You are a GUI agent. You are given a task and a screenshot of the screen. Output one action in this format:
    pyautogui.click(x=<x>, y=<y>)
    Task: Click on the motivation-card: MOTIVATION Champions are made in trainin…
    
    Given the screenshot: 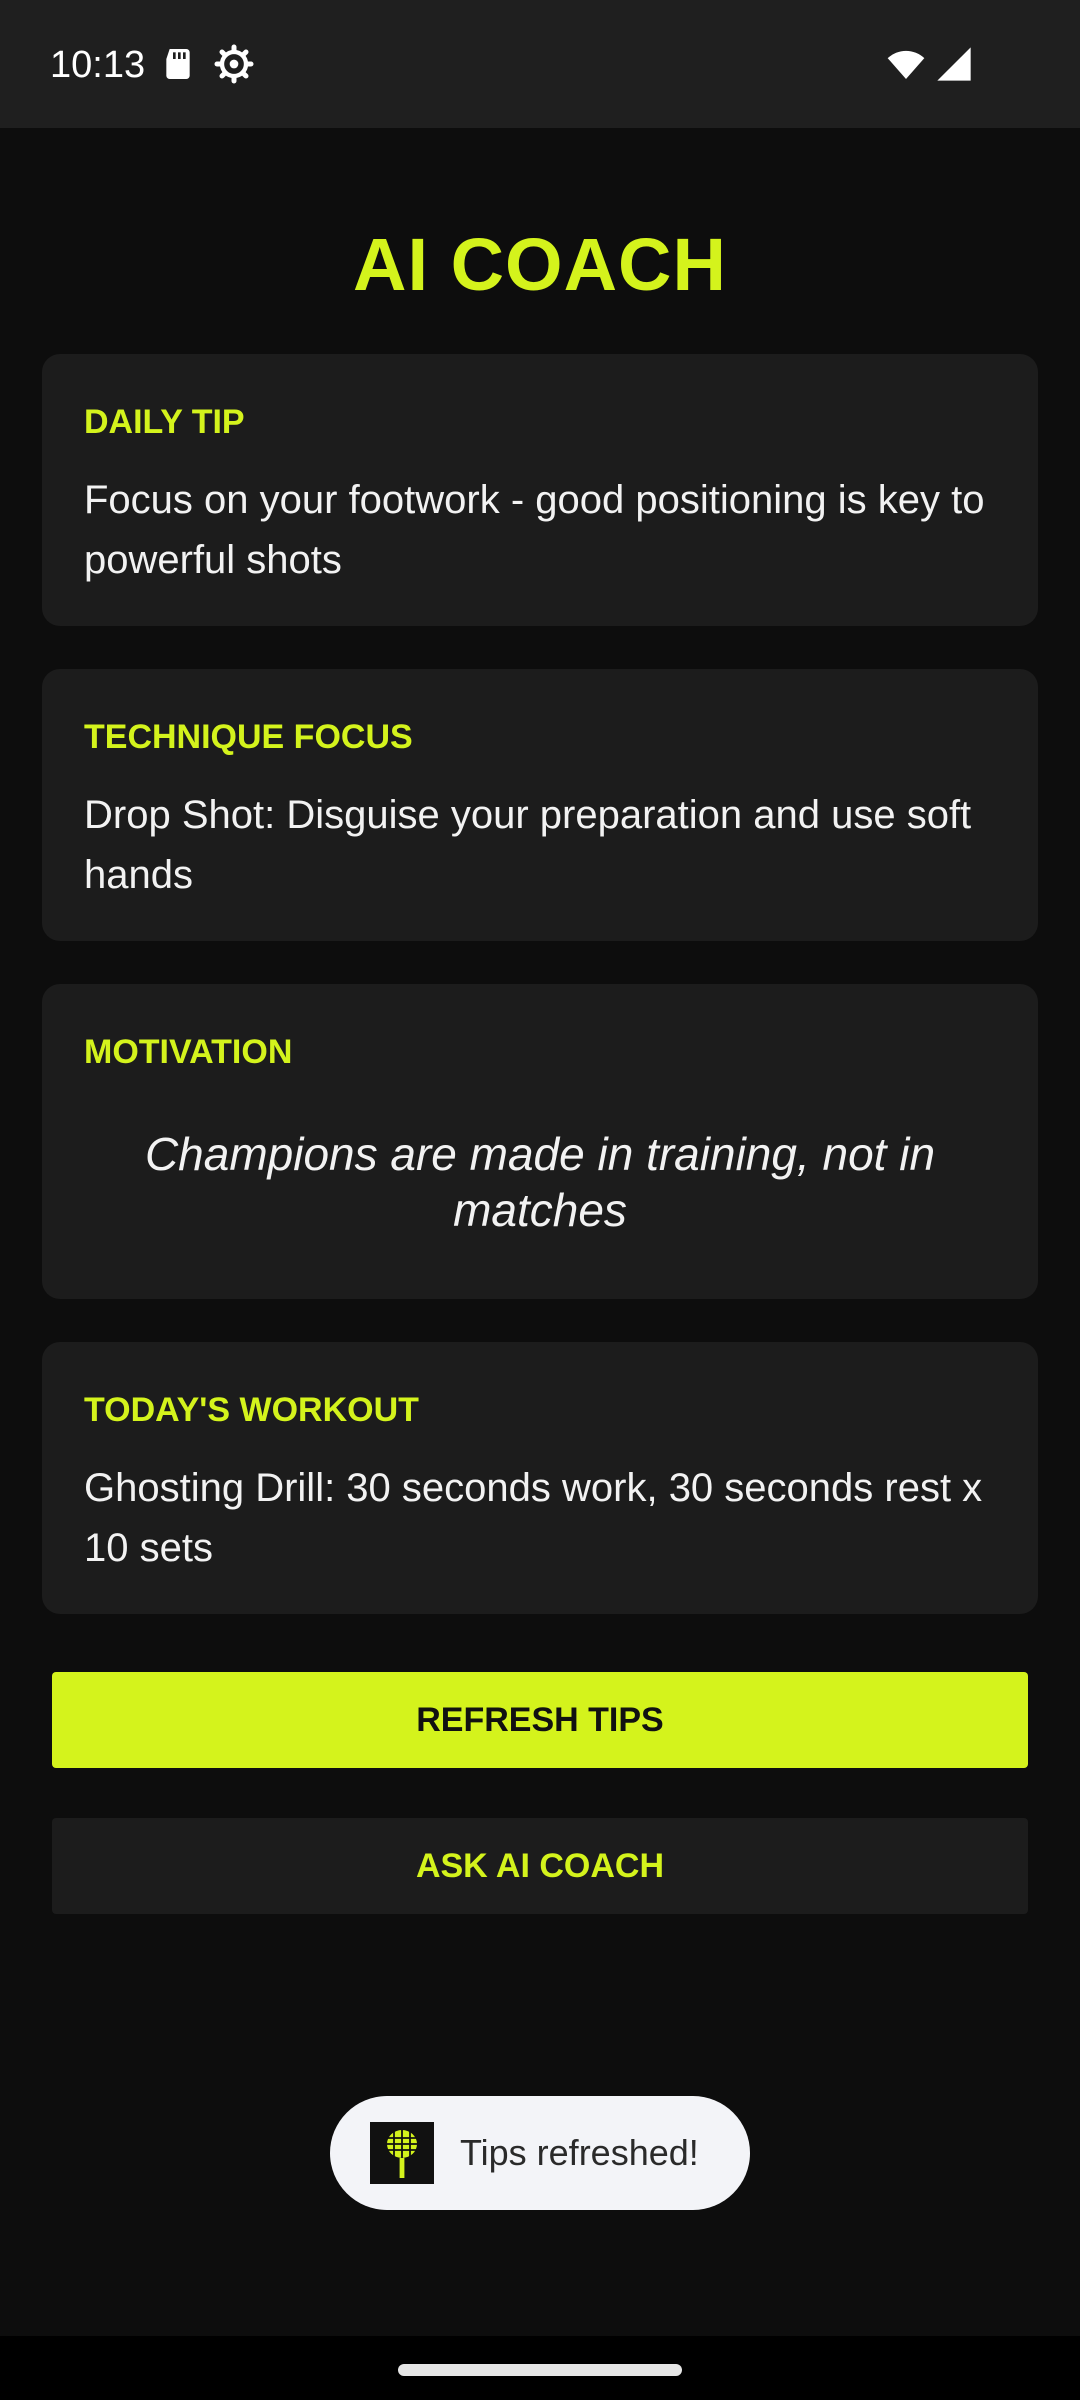 What is the action you would take?
    pyautogui.click(x=540, y=1141)
    